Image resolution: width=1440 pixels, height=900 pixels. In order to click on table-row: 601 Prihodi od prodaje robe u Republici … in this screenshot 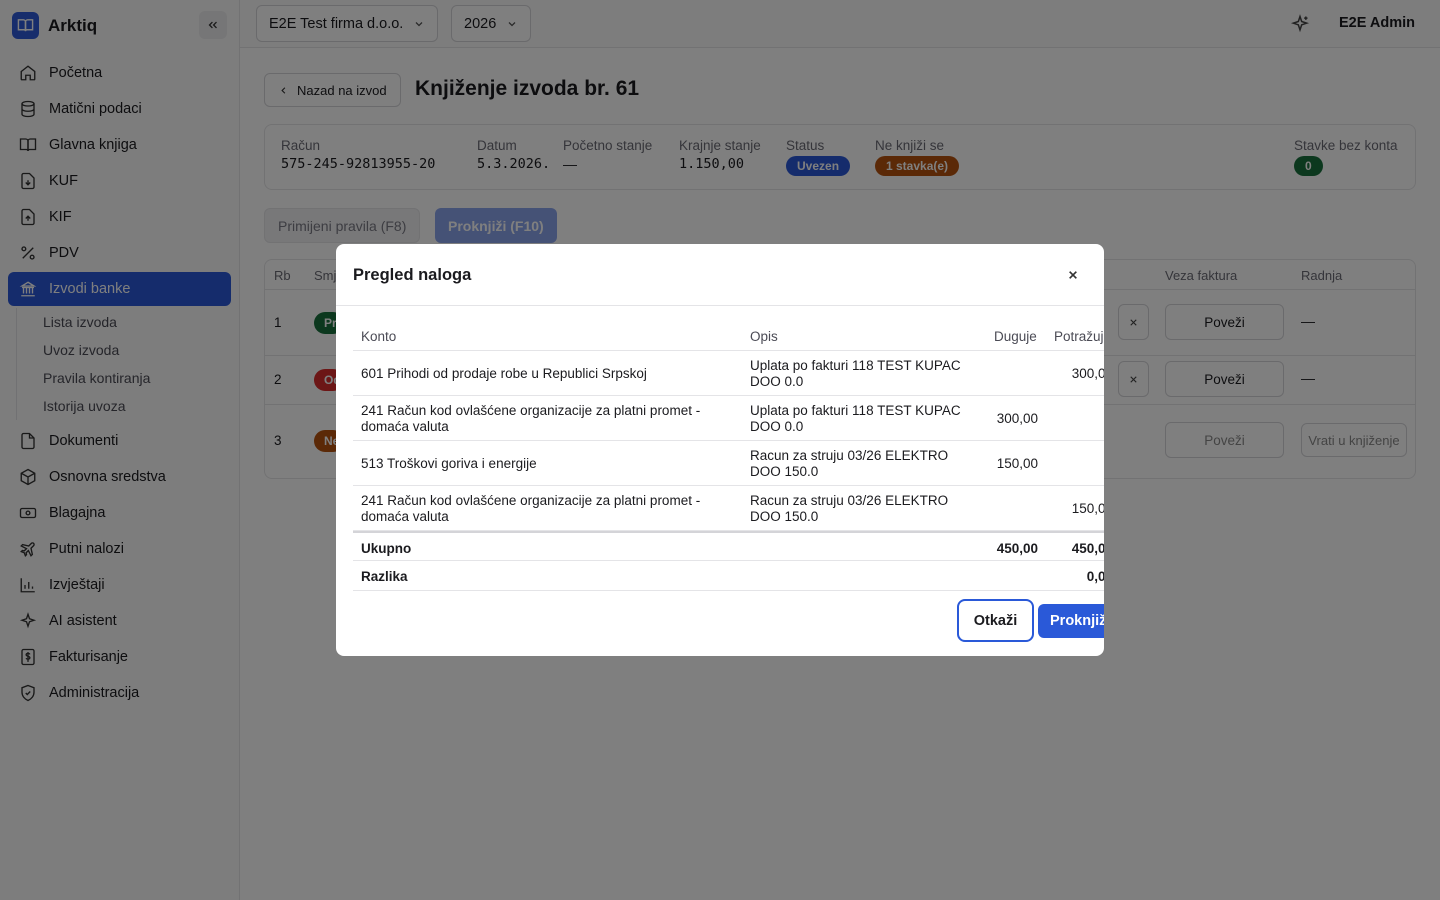, I will do `click(728, 373)`.